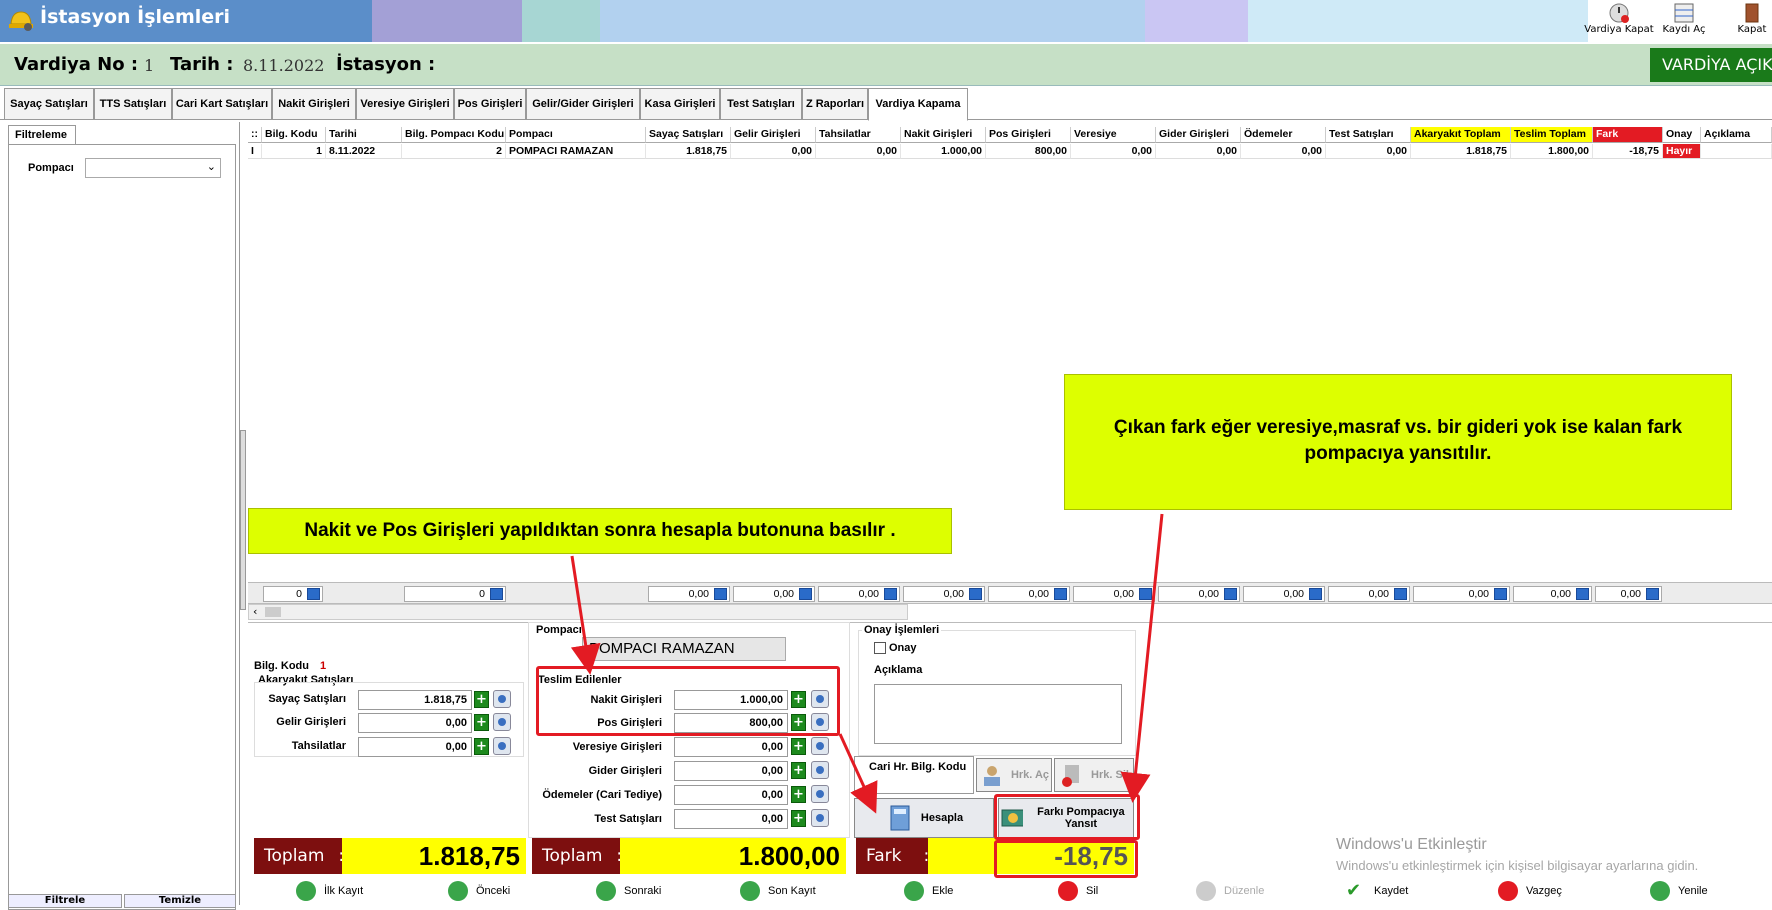 Image resolution: width=1772 pixels, height=910 pixels. What do you see at coordinates (1206, 891) in the screenshot?
I see `edit-icon` at bounding box center [1206, 891].